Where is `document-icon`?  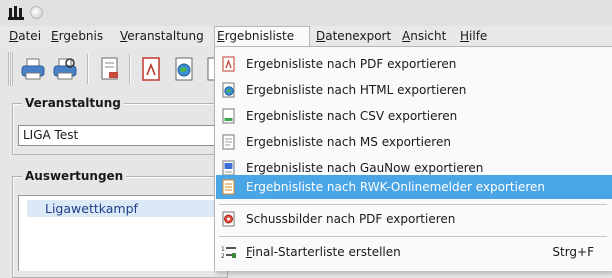
document-icon is located at coordinates (110, 69).